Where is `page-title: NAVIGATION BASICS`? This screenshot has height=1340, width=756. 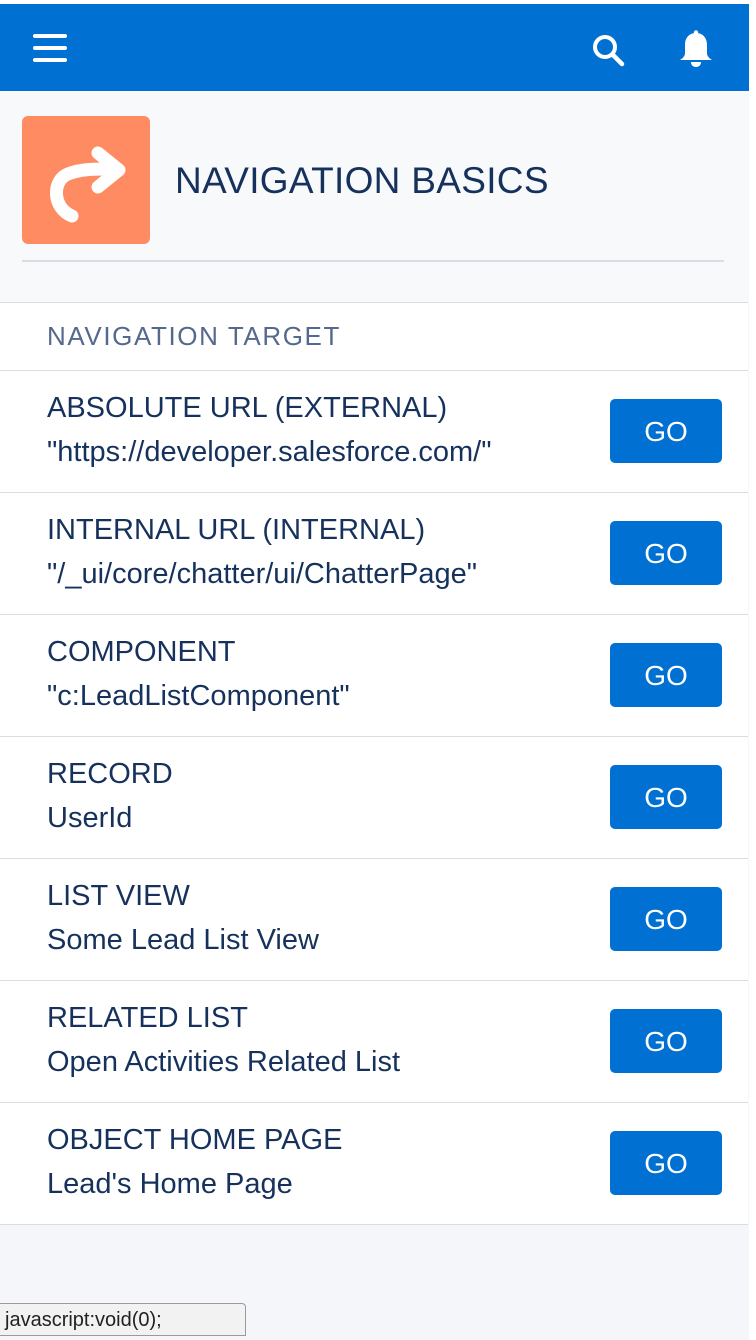
page-title: NAVIGATION BASICS is located at coordinates (362, 180).